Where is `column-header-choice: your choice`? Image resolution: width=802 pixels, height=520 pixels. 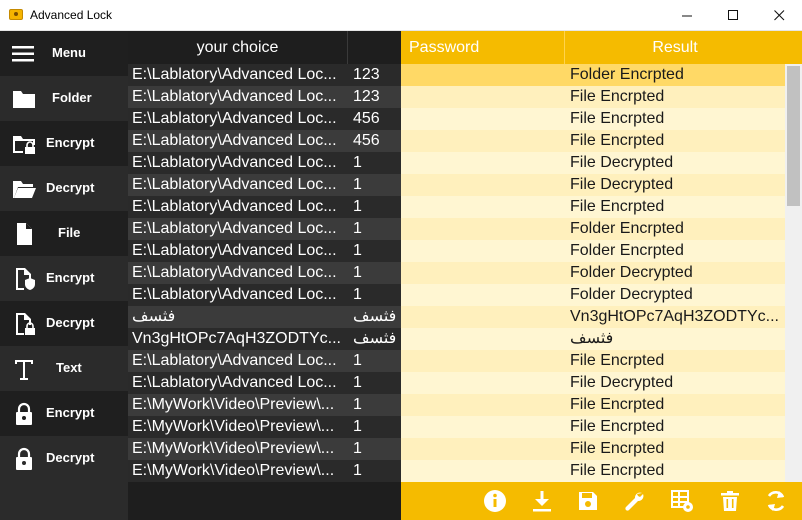 column-header-choice: your choice is located at coordinates (238, 47).